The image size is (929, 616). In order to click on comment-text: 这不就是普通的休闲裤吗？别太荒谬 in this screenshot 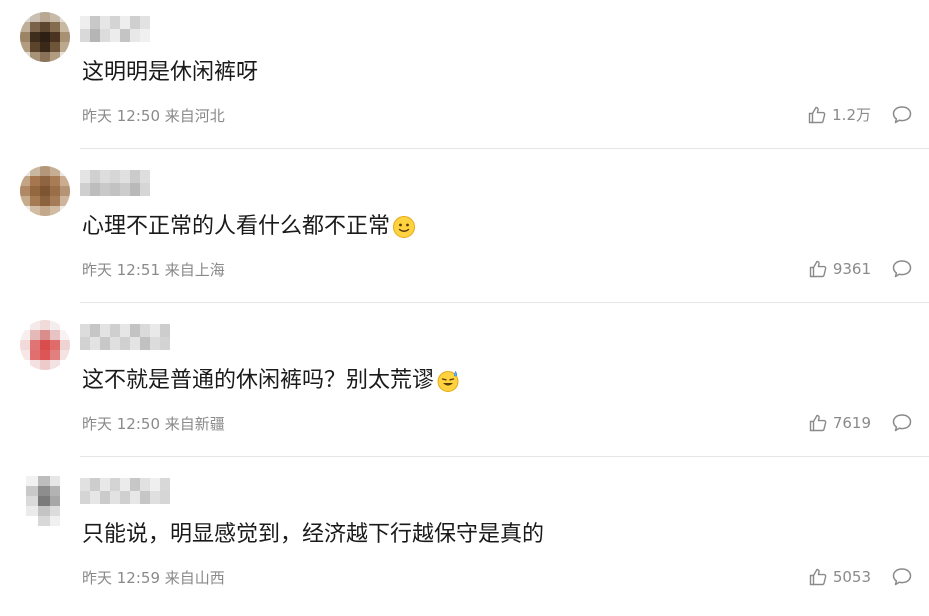, I will do `click(271, 381)`.